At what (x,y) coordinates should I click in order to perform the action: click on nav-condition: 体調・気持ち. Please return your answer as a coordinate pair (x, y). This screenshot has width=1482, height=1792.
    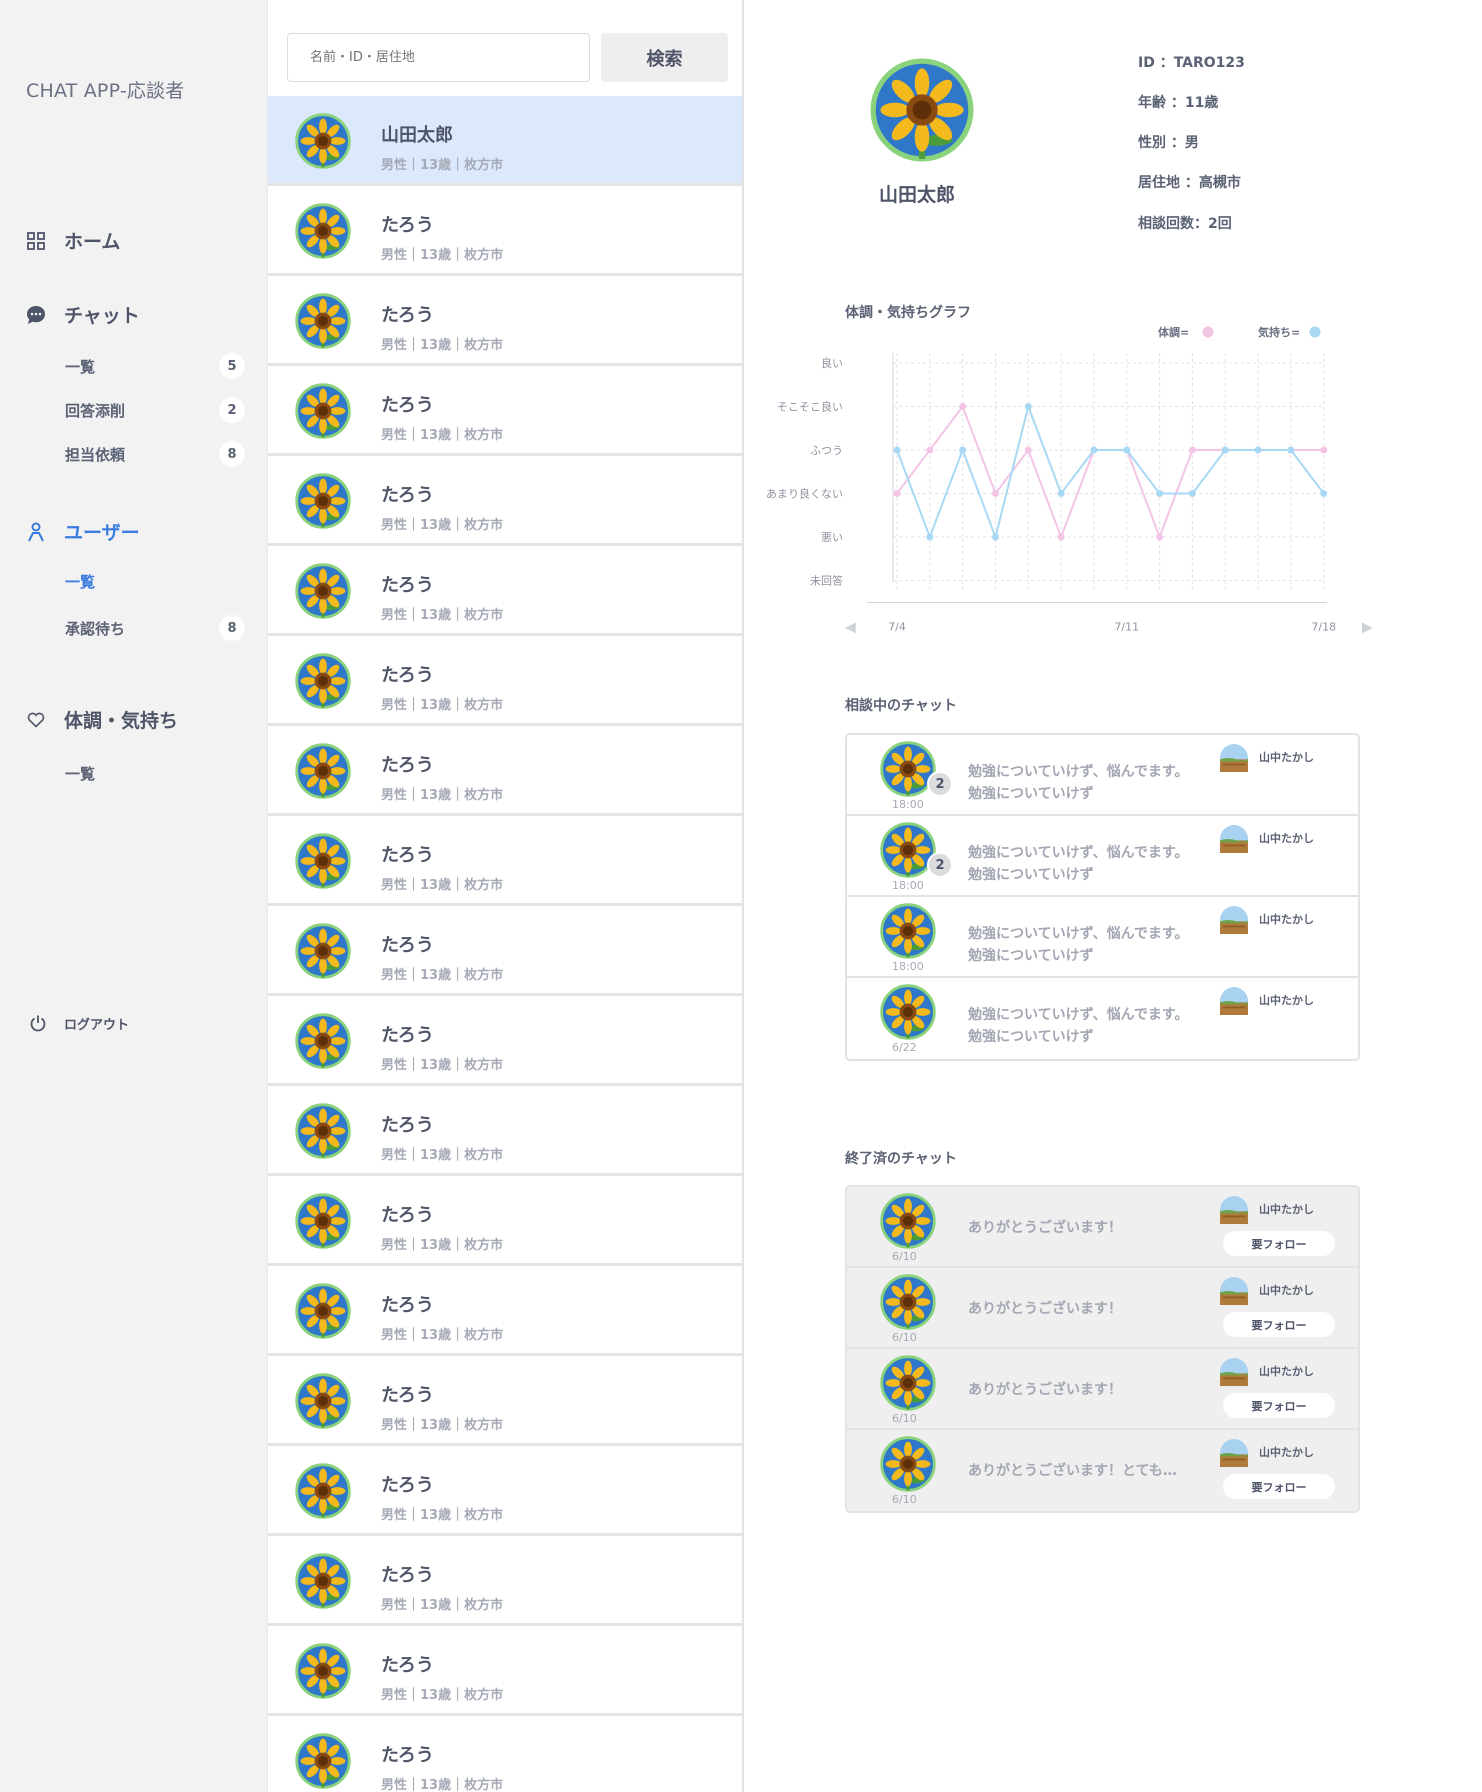
    Looking at the image, I should click on (102, 719).